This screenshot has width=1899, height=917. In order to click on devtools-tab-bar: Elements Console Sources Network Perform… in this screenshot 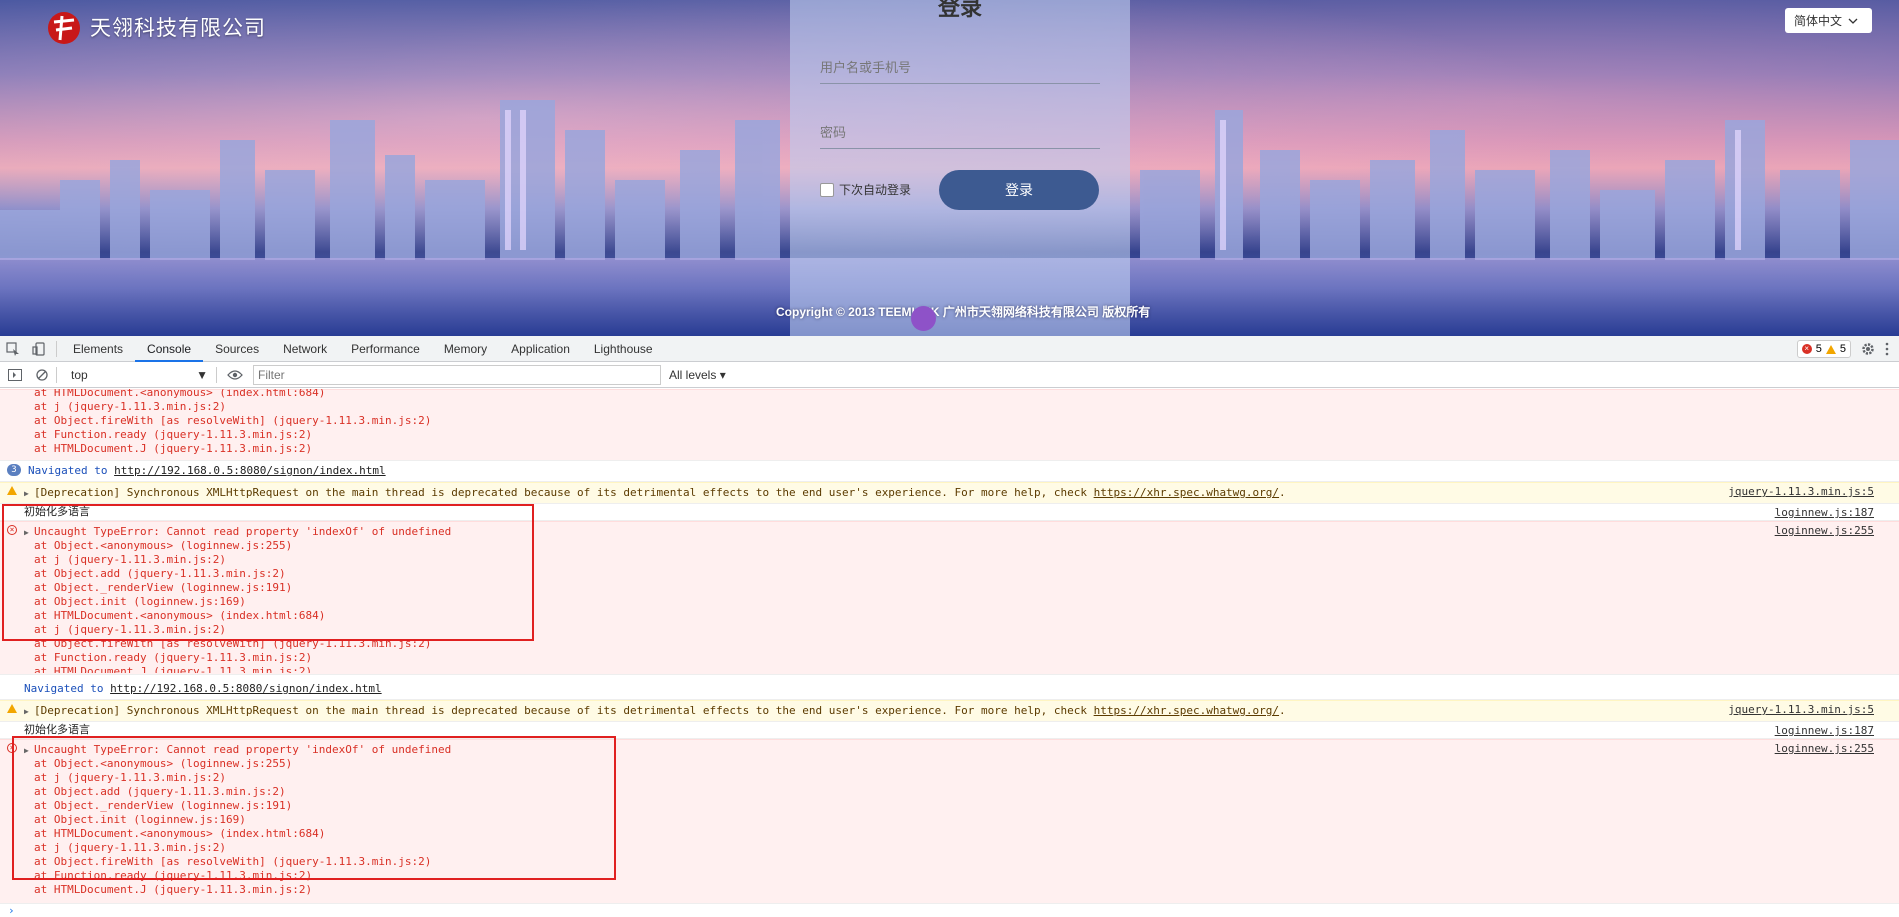, I will do `click(949, 349)`.